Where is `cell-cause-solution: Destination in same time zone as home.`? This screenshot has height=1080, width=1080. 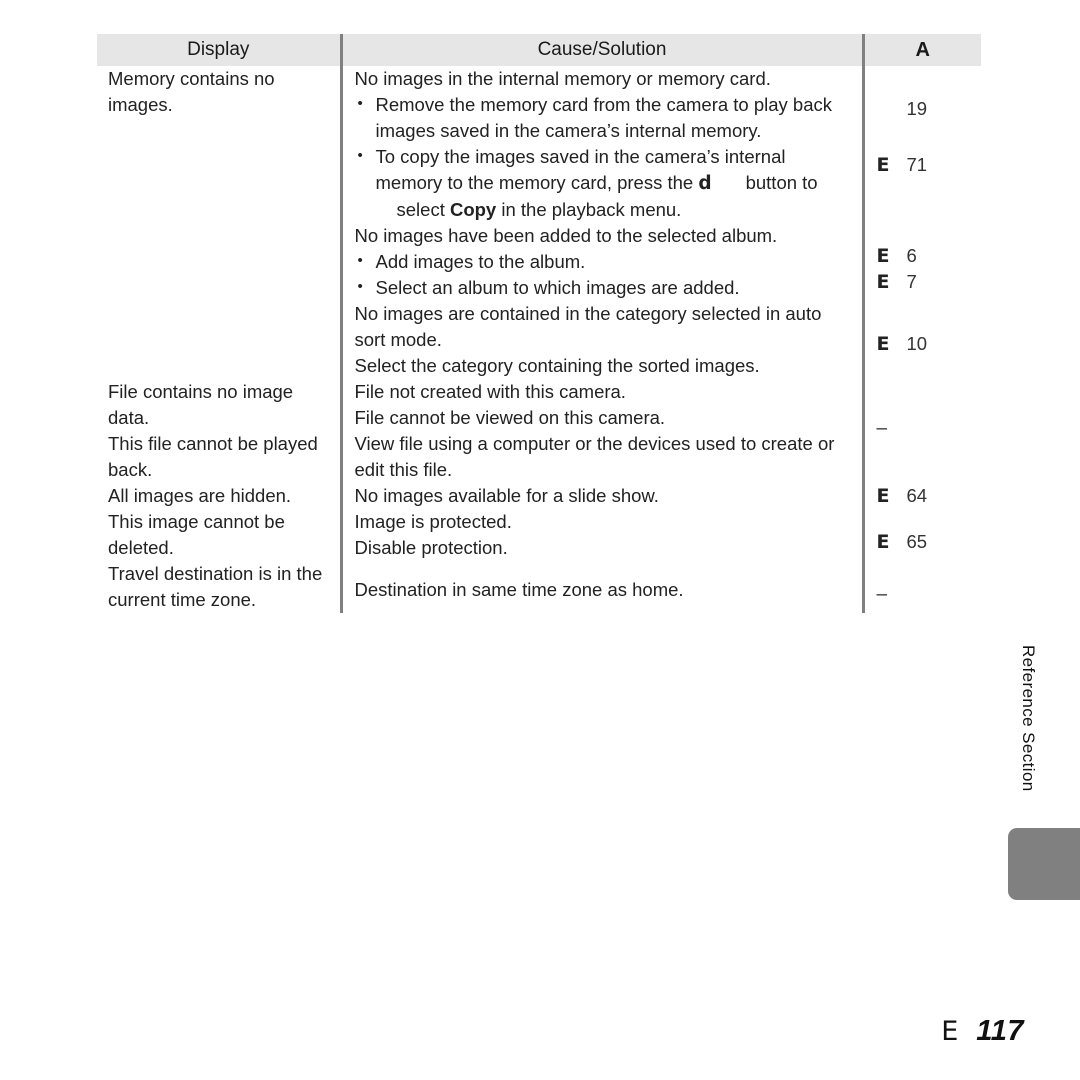 cell-cause-solution: Destination in same time zone as home. is located at coordinates (601, 587).